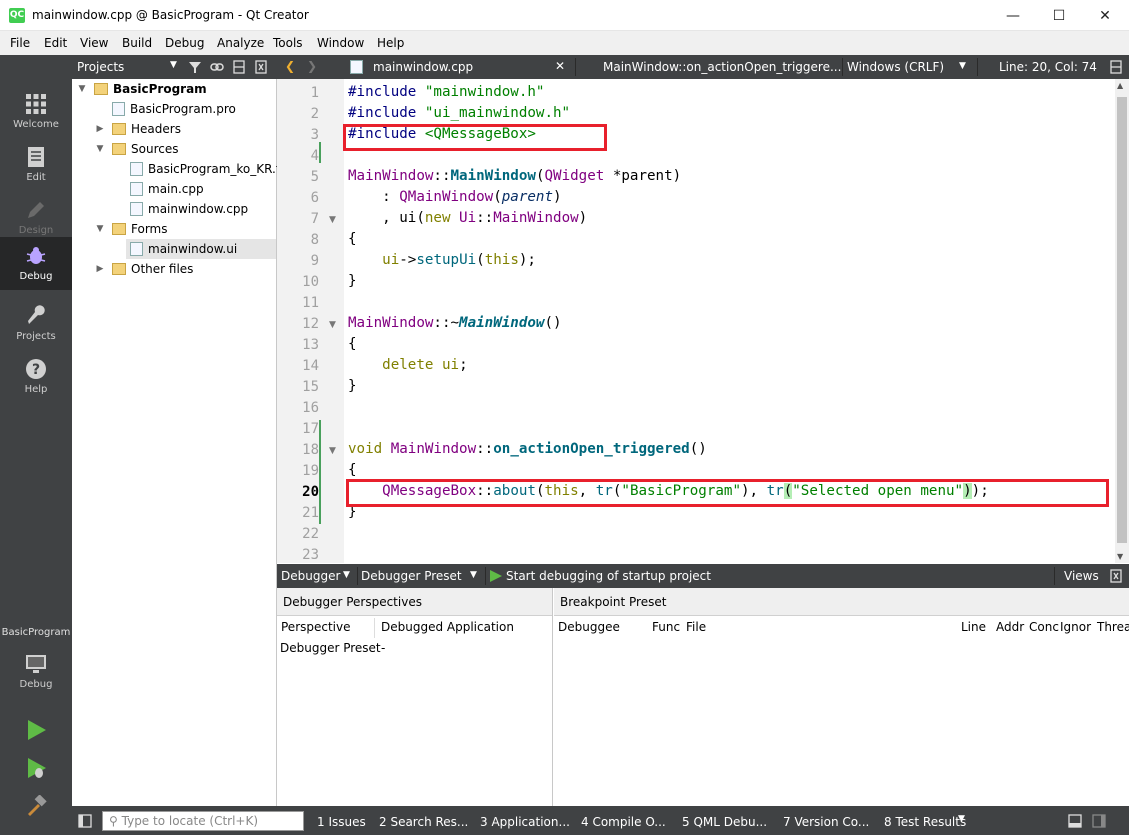  What do you see at coordinates (1048, 67) in the screenshot?
I see `cursor-position: Line: 20, Col: 74` at bounding box center [1048, 67].